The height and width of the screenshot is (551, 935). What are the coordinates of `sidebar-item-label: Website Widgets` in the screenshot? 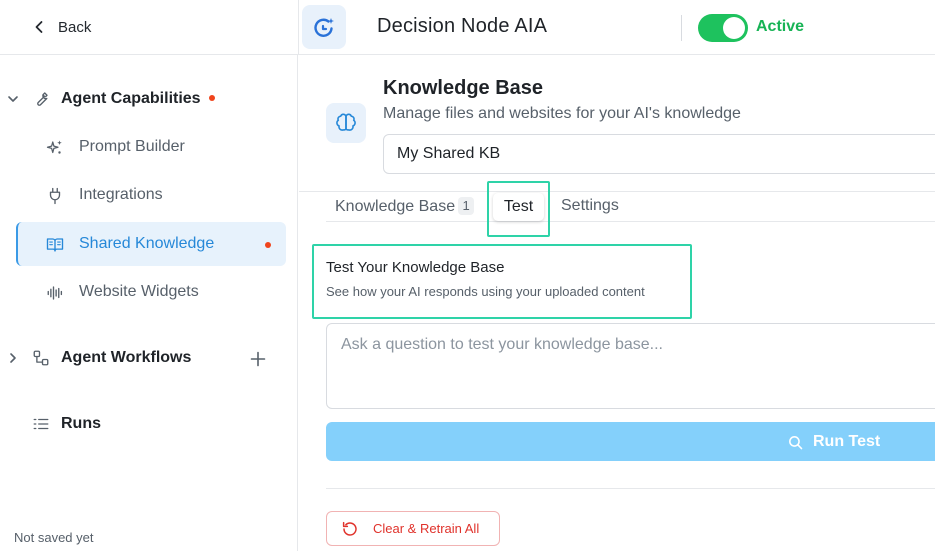 It's located at (139, 291).